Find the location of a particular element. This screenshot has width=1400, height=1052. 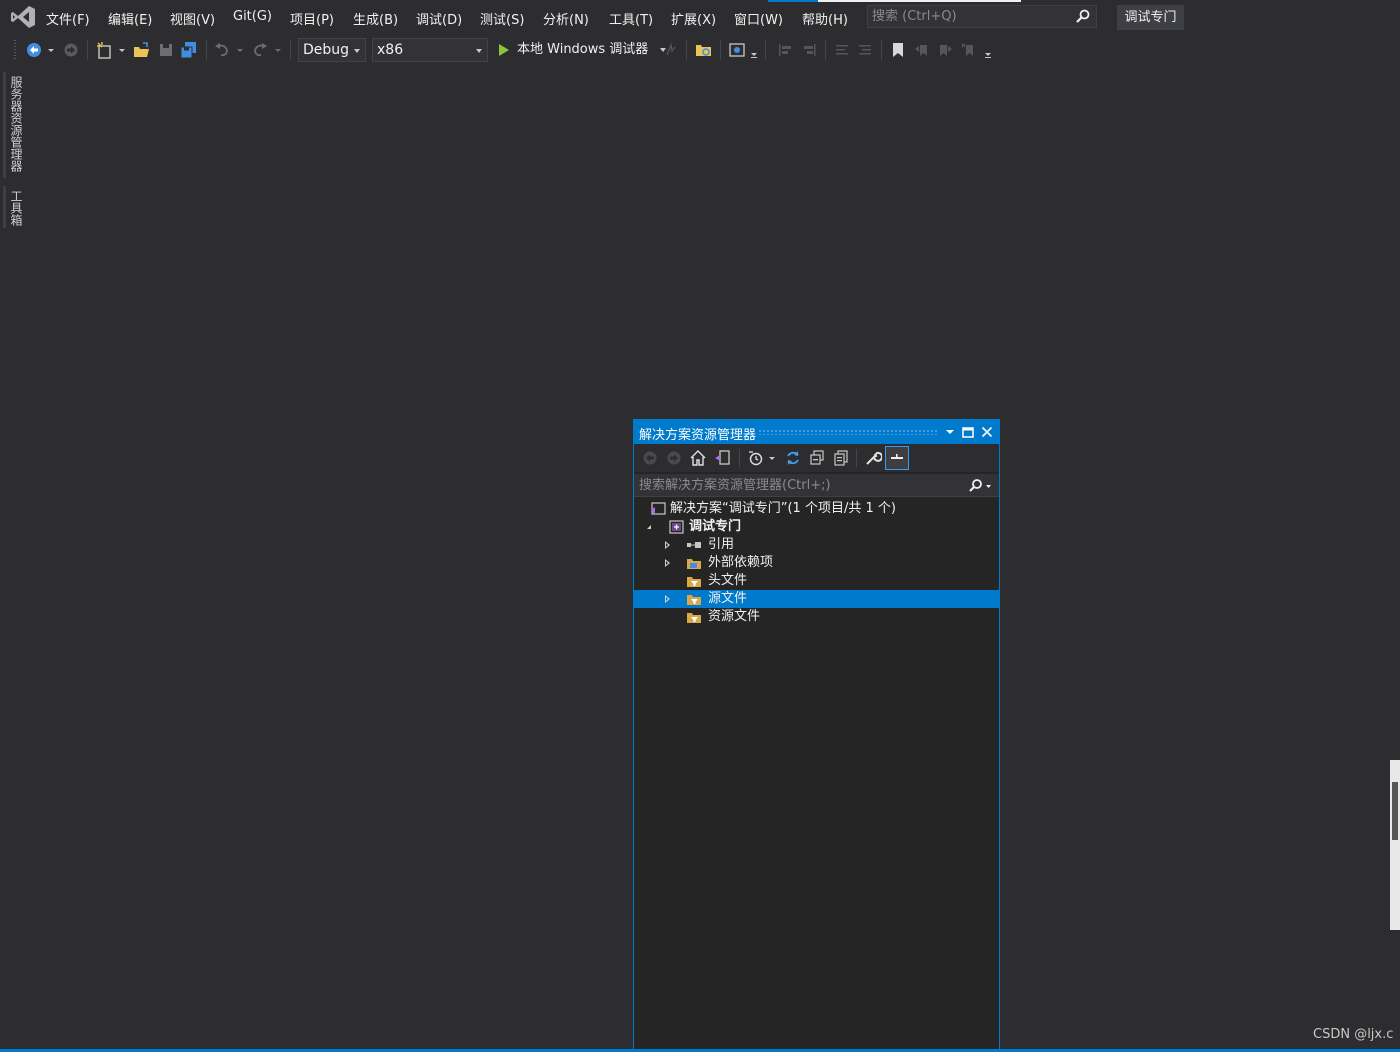

start-debugging-button: 本地 Windows 调试器 is located at coordinates (582, 50).